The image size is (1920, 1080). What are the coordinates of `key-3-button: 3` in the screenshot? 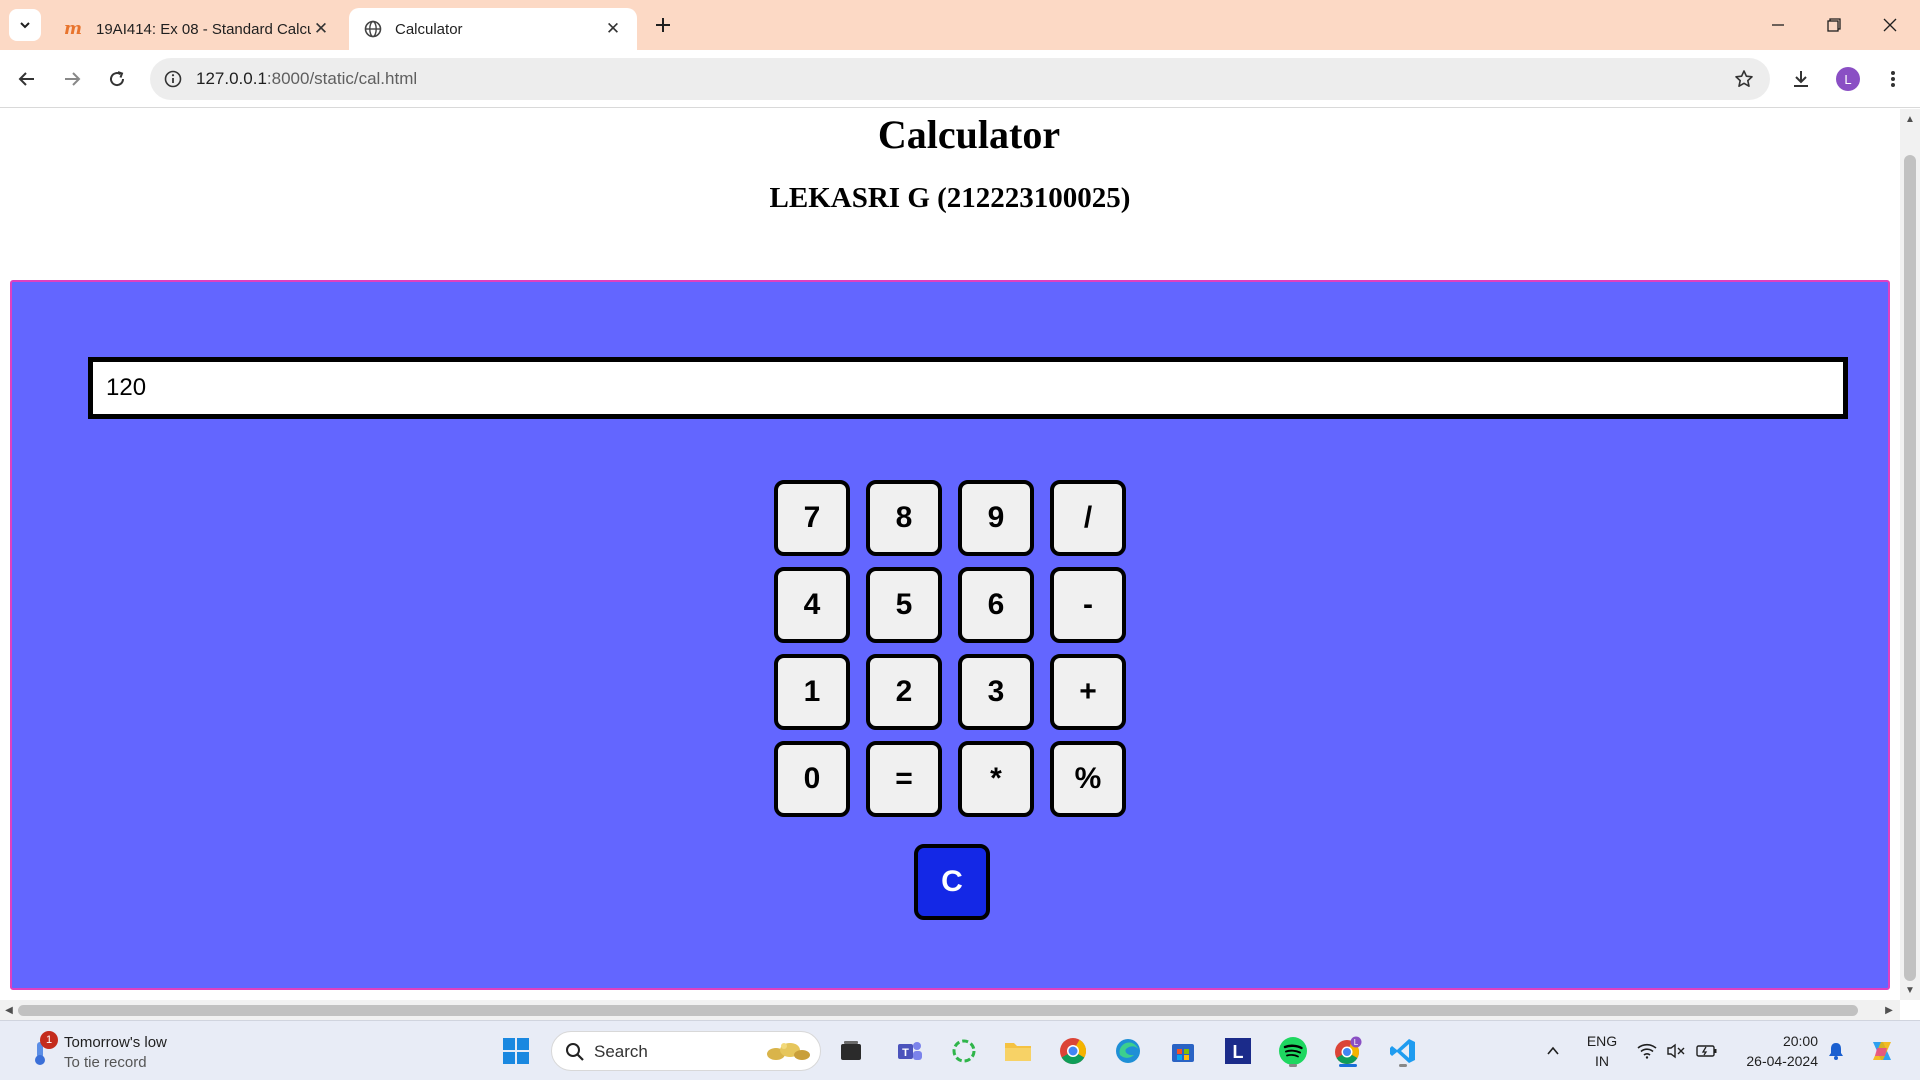 It's located at (996, 692).